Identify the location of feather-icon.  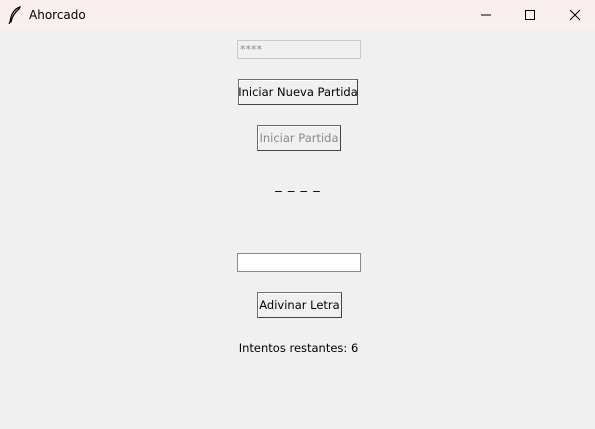
(15, 15).